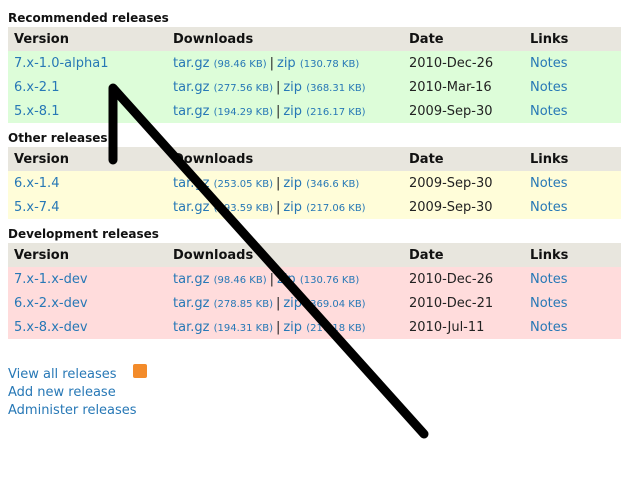  I want to click on zip-download-link: zip (217.06 KB), so click(324, 207).